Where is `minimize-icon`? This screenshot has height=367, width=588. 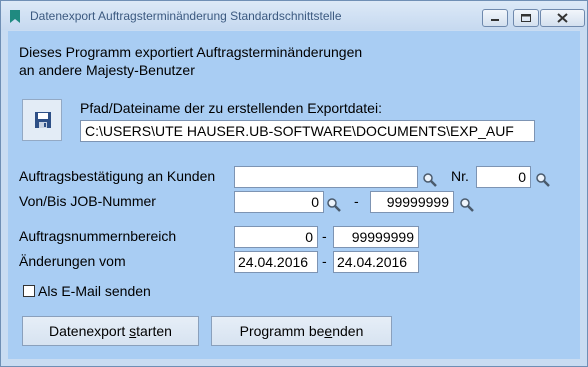
minimize-icon is located at coordinates (495, 20).